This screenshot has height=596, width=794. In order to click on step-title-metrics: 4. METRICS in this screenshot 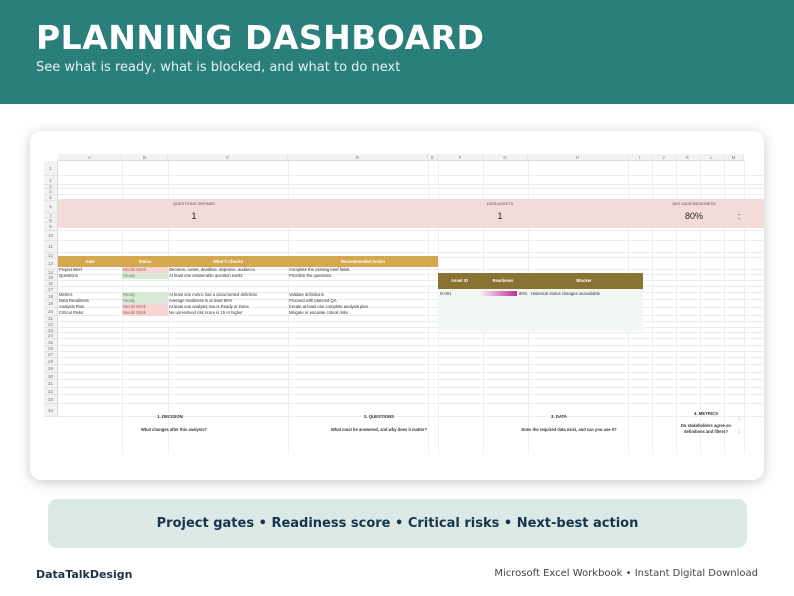, I will do `click(706, 413)`.